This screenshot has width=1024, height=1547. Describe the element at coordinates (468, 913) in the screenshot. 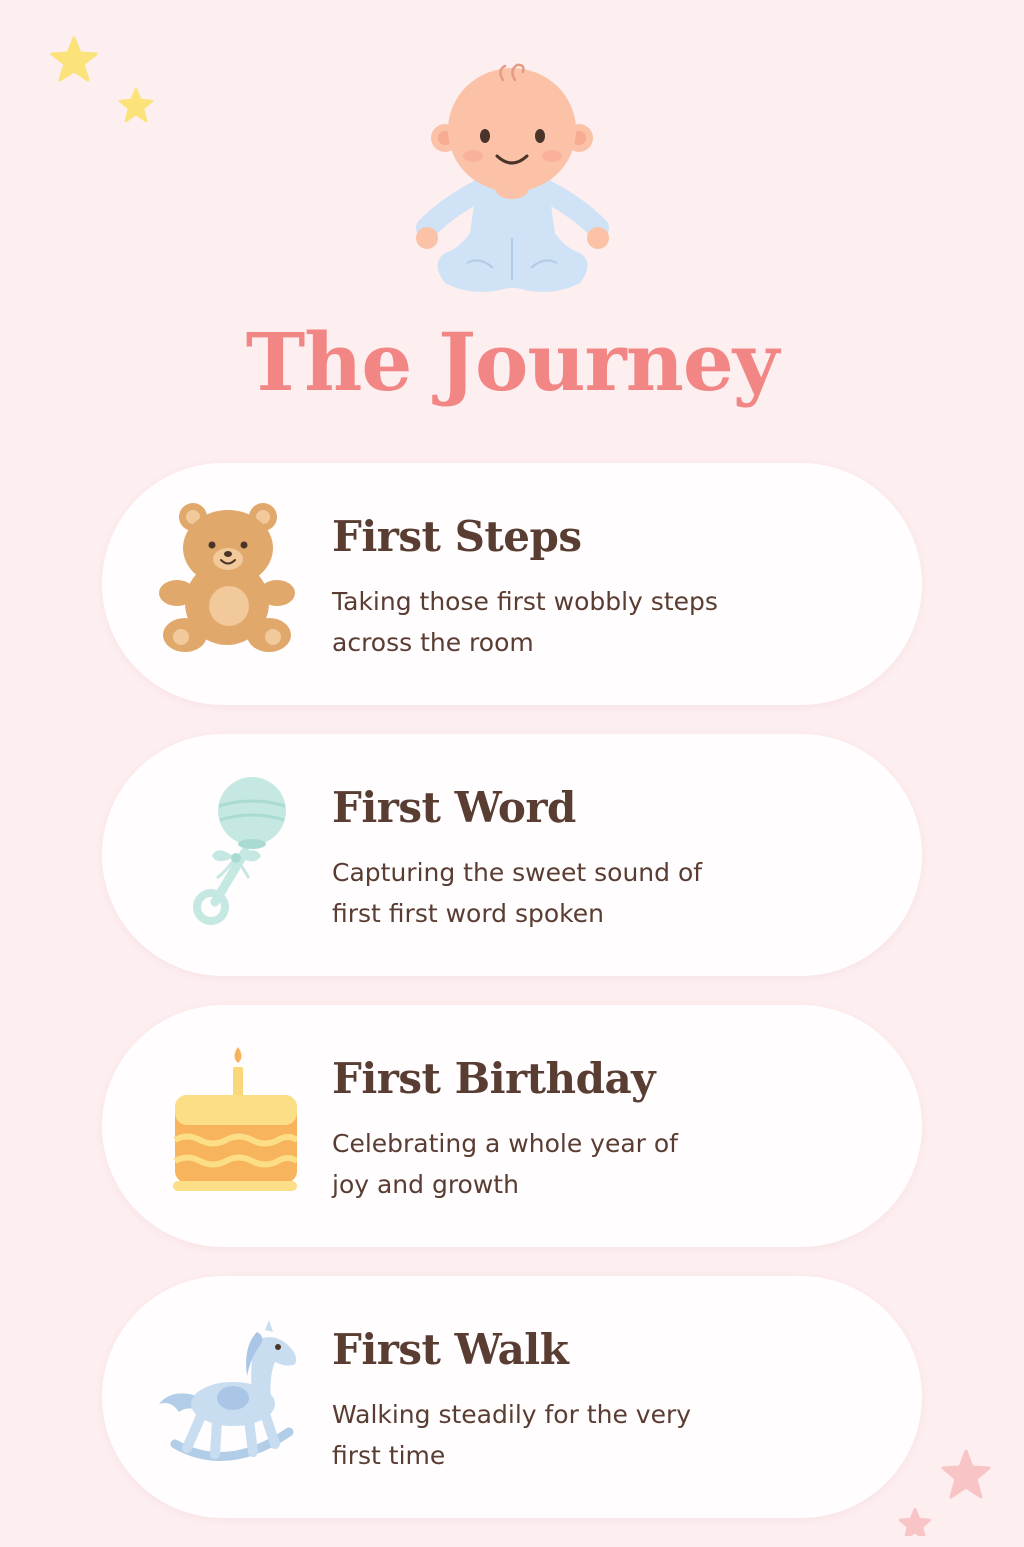

I see `description-line: first first word spoken` at that location.